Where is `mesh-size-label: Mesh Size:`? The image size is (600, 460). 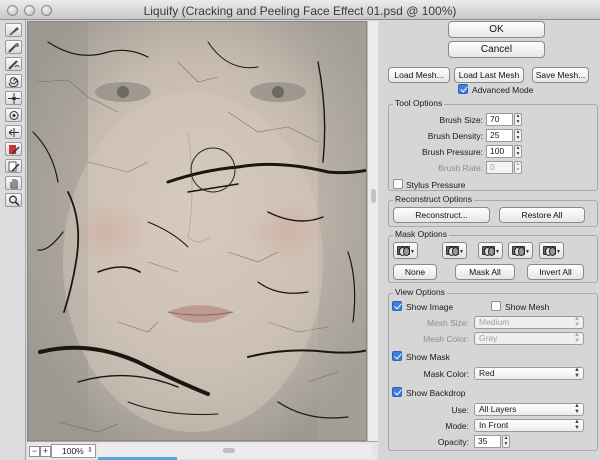
mesh-size-label: Mesh Size: is located at coordinates (447, 323).